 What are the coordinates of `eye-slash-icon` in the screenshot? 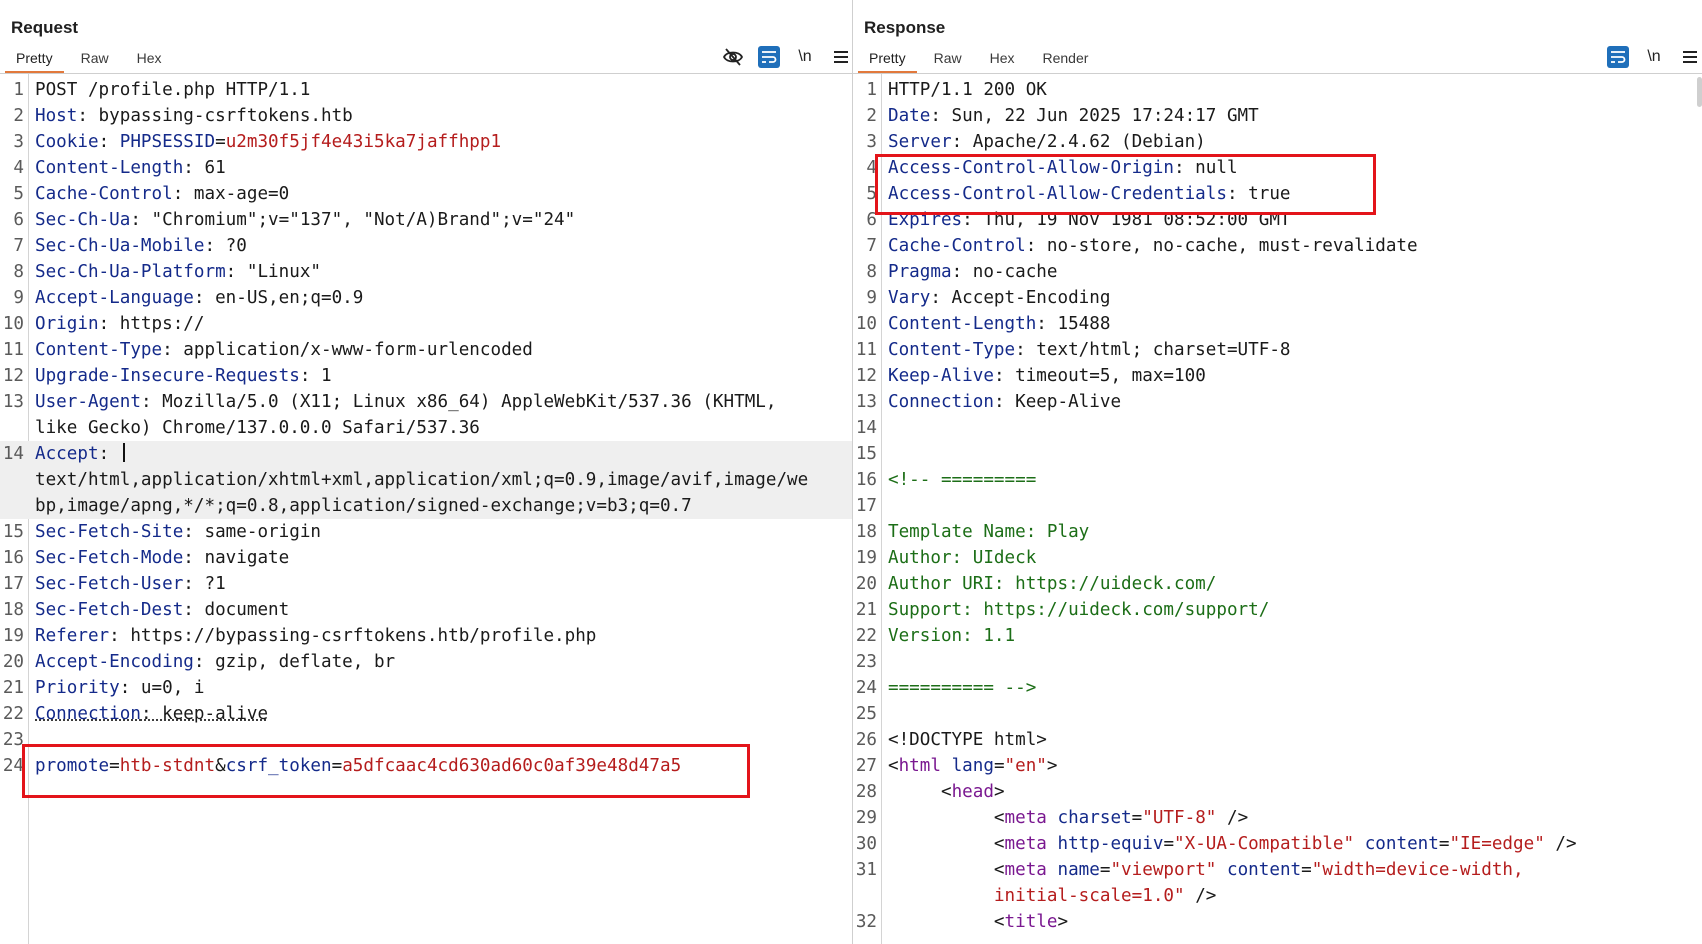 It's located at (733, 57).